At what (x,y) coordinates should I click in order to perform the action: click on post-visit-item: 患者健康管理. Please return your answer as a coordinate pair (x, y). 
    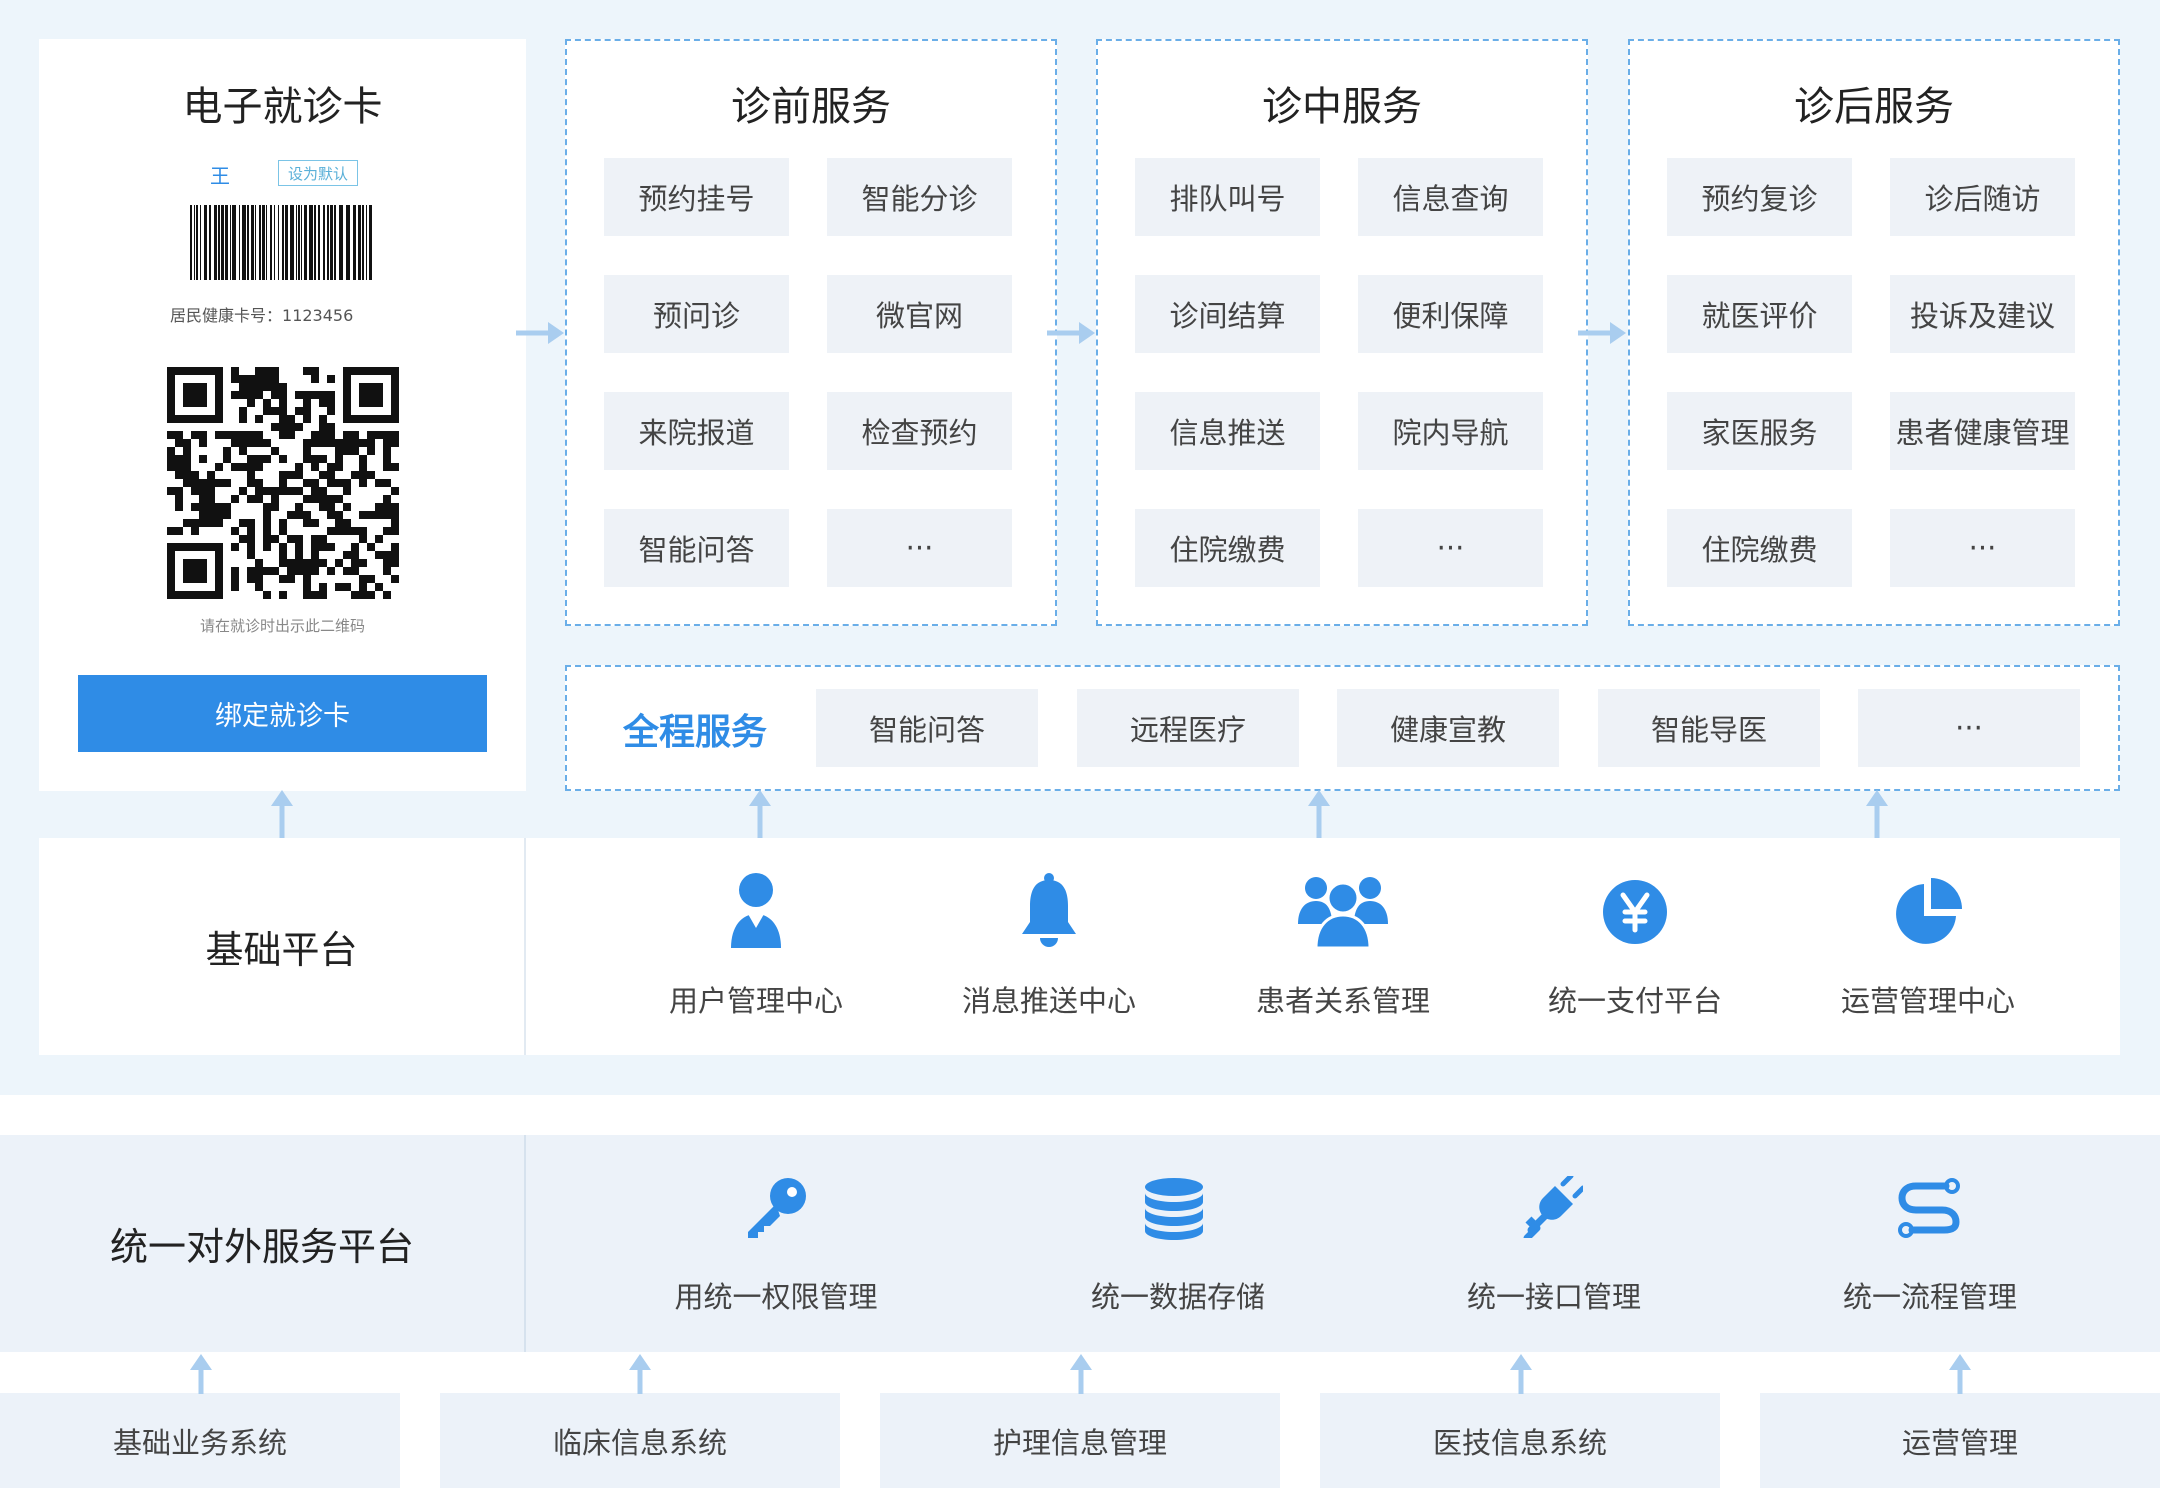
    Looking at the image, I should click on (1982, 431).